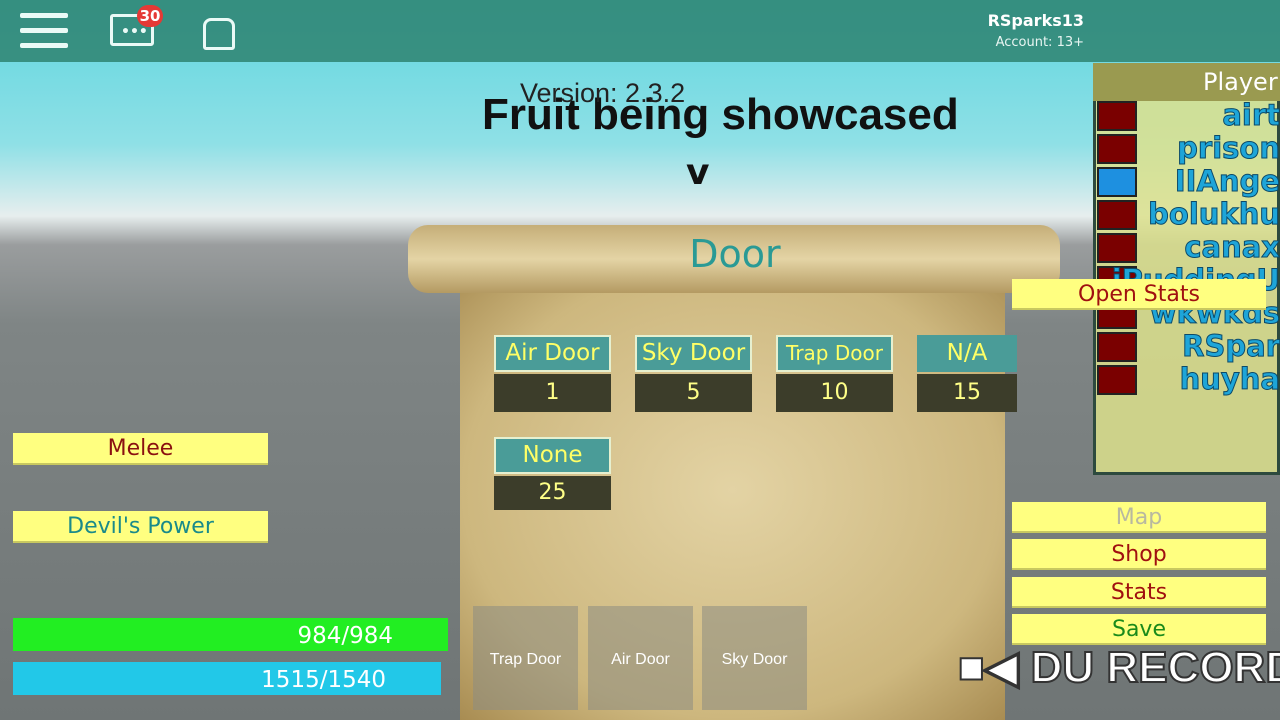 The image size is (1280, 720). I want to click on option-name: Sky Door, so click(693, 353).